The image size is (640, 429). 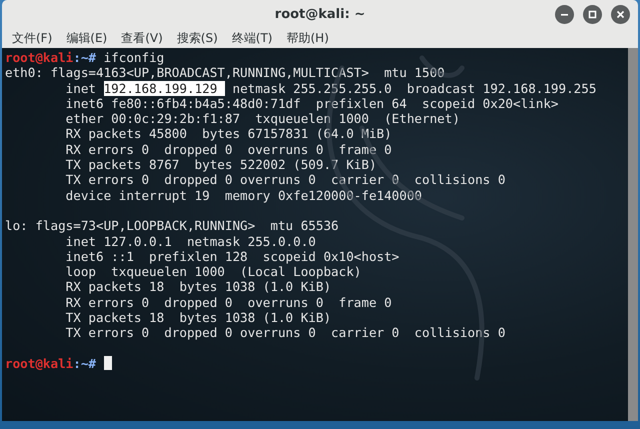 I want to click on maximize-button, so click(x=592, y=14).